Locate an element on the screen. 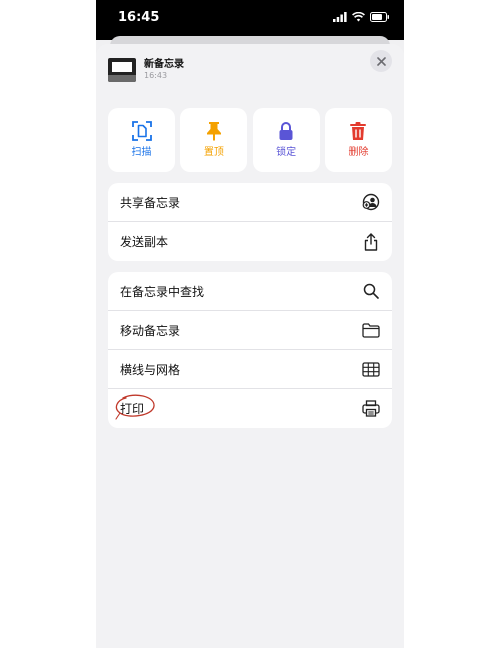 The width and height of the screenshot is (500, 648). note-time: 16:43 is located at coordinates (156, 75).